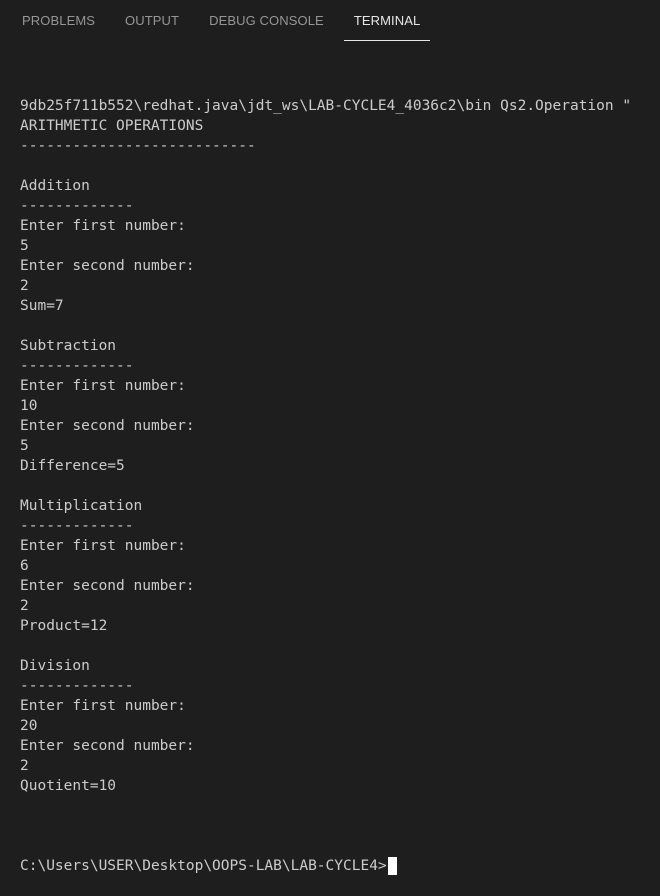  I want to click on terminal-line: Division, so click(55, 666).